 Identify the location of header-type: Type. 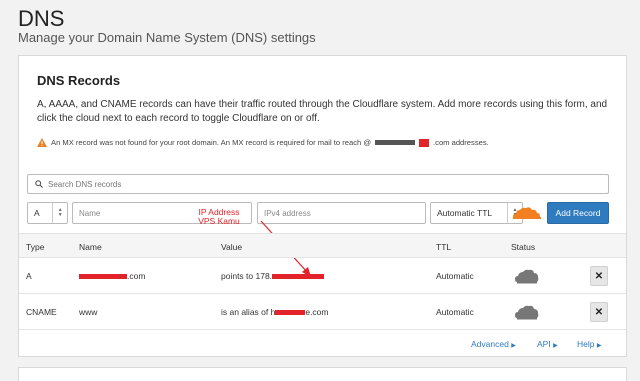
(35, 247).